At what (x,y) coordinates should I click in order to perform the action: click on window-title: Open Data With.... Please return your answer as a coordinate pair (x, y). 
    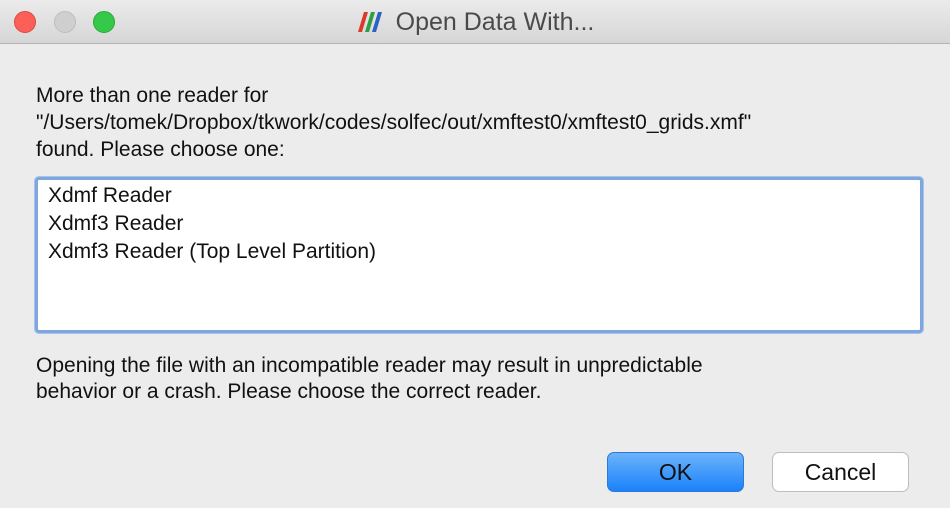
    Looking at the image, I should click on (495, 21).